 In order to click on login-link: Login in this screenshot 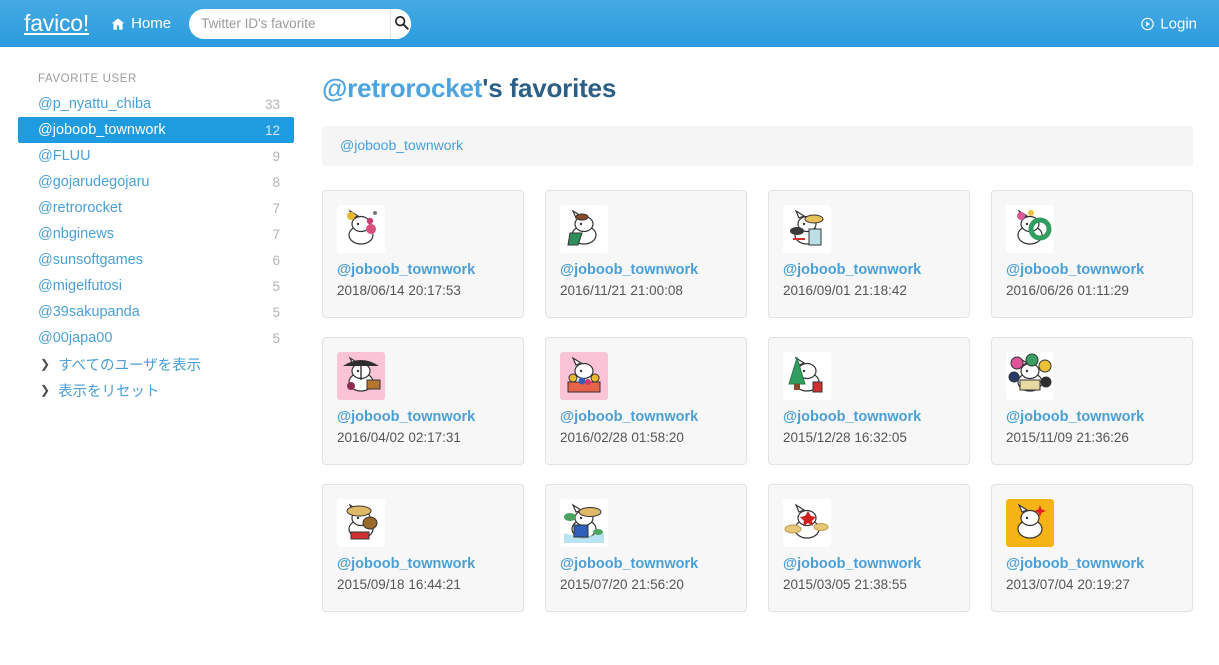, I will do `click(1169, 23)`.